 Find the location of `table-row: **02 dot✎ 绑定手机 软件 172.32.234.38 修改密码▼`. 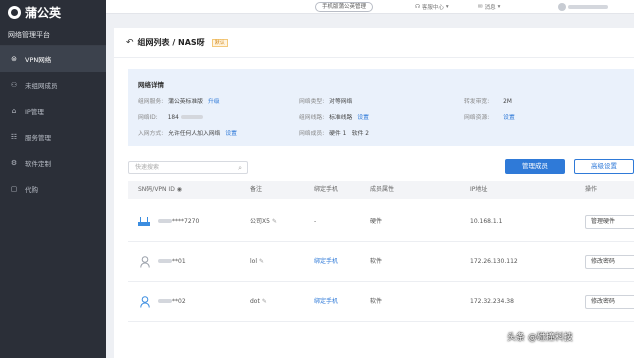

table-row: **02 dot✎ 绑定手机 软件 172.32.234.38 修改密码▼ is located at coordinates (381, 302).